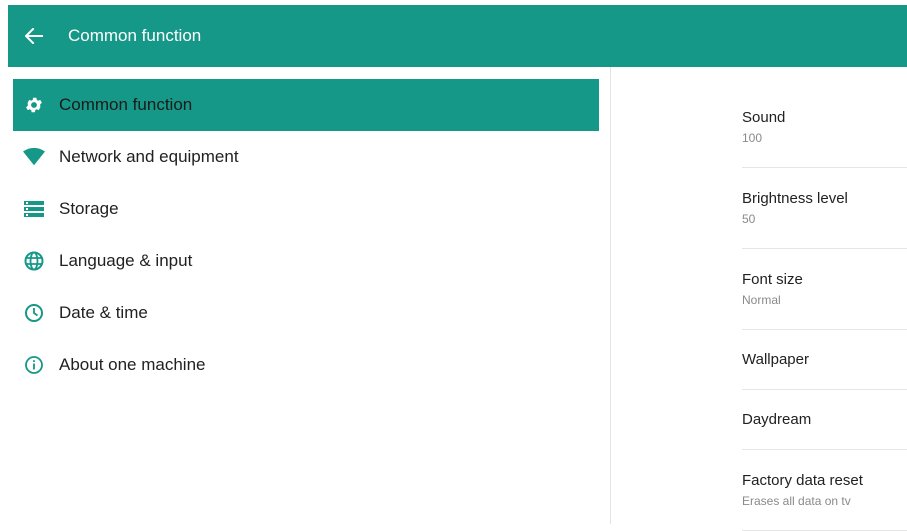 Image resolution: width=907 pixels, height=531 pixels. I want to click on info-icon, so click(34, 365).